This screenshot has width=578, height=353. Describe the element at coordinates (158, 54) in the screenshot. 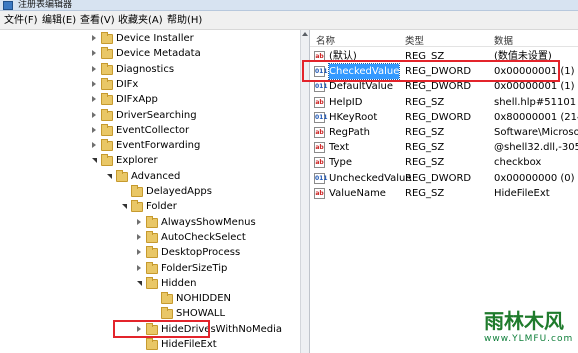

I see `tree-item-label: Device Metadata` at that location.